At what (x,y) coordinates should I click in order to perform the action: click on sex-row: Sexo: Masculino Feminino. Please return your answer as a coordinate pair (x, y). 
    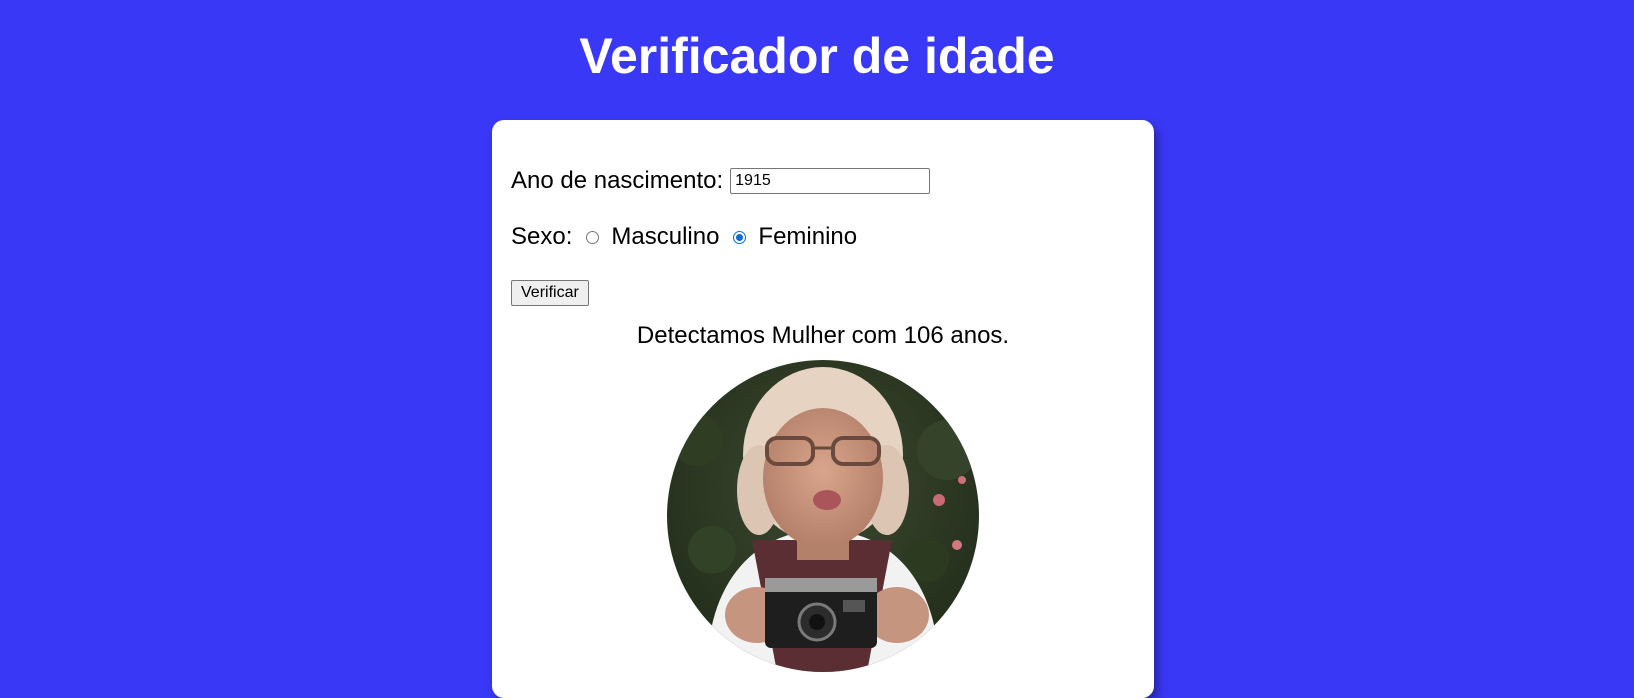
    Looking at the image, I should click on (684, 237).